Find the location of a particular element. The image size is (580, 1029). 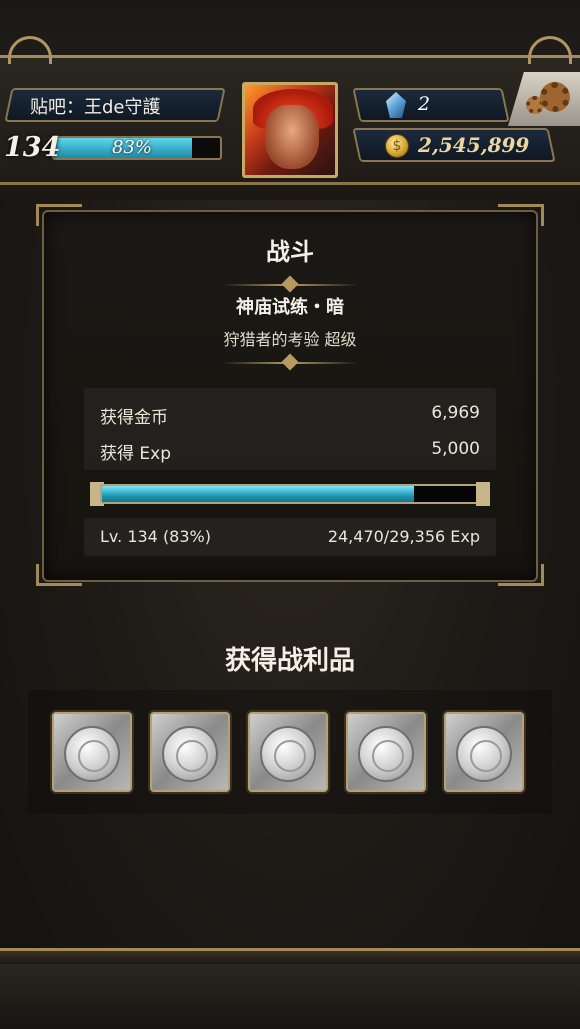

panel-corner-bl is located at coordinates (59, 575).